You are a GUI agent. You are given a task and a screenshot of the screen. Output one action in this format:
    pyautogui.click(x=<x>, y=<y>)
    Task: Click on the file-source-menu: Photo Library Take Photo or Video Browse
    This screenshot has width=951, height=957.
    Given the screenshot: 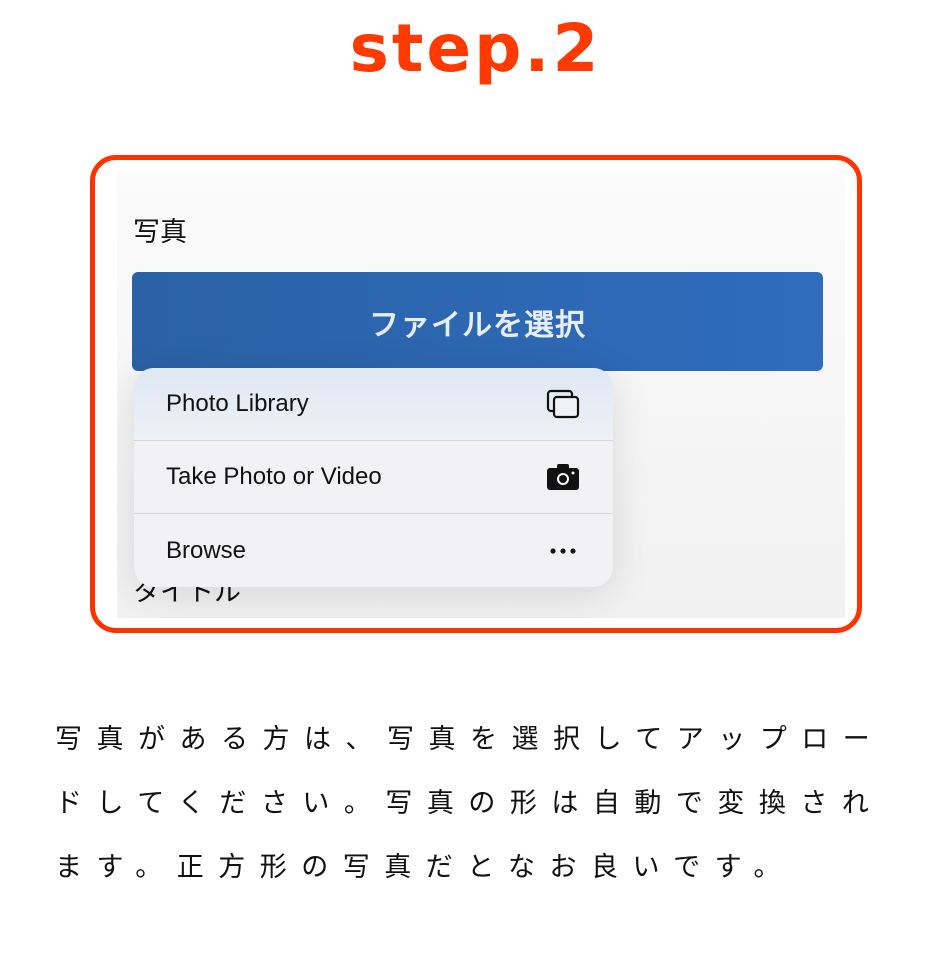 What is the action you would take?
    pyautogui.click(x=373, y=477)
    